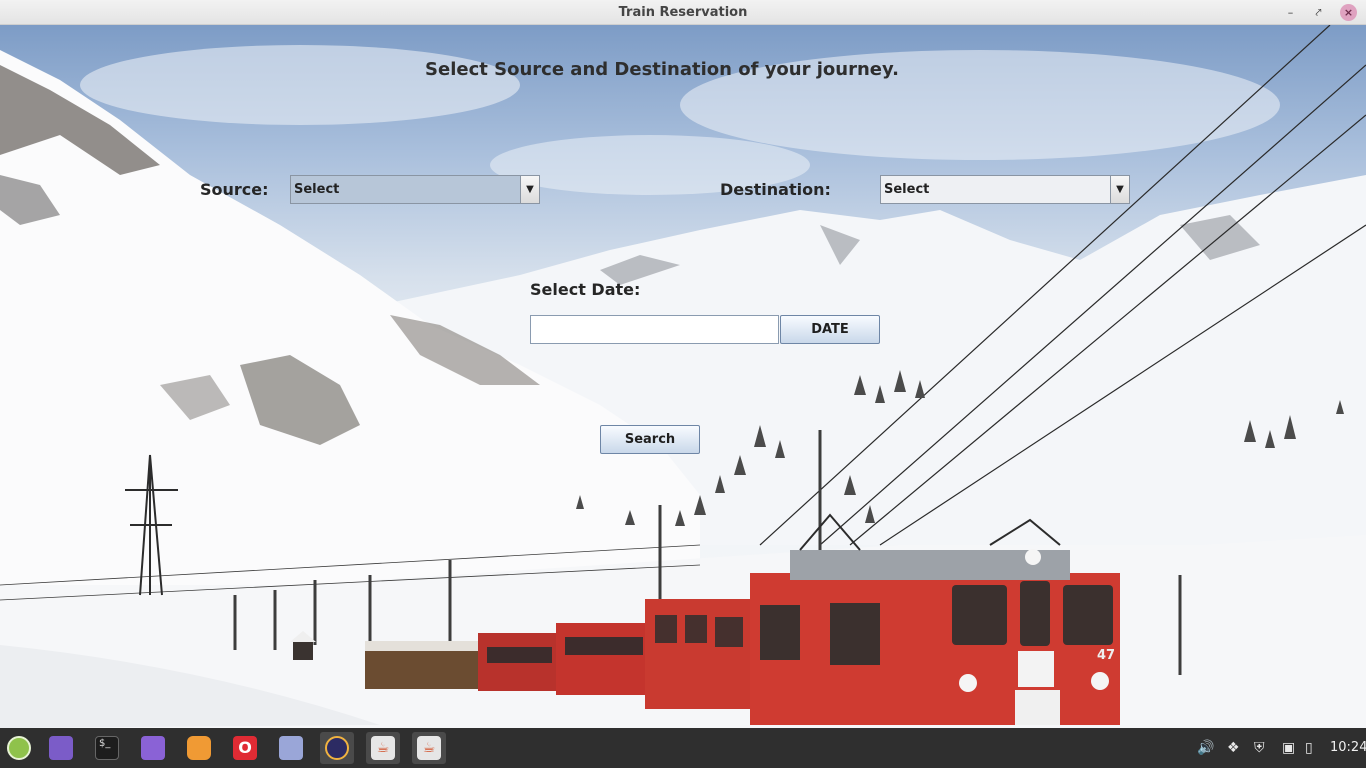  What do you see at coordinates (683, 748) in the screenshot?
I see `taskbar: $_ O ☕ ☕ 🔊 ❖ ⛨ ▣ ▯ 10:24` at bounding box center [683, 748].